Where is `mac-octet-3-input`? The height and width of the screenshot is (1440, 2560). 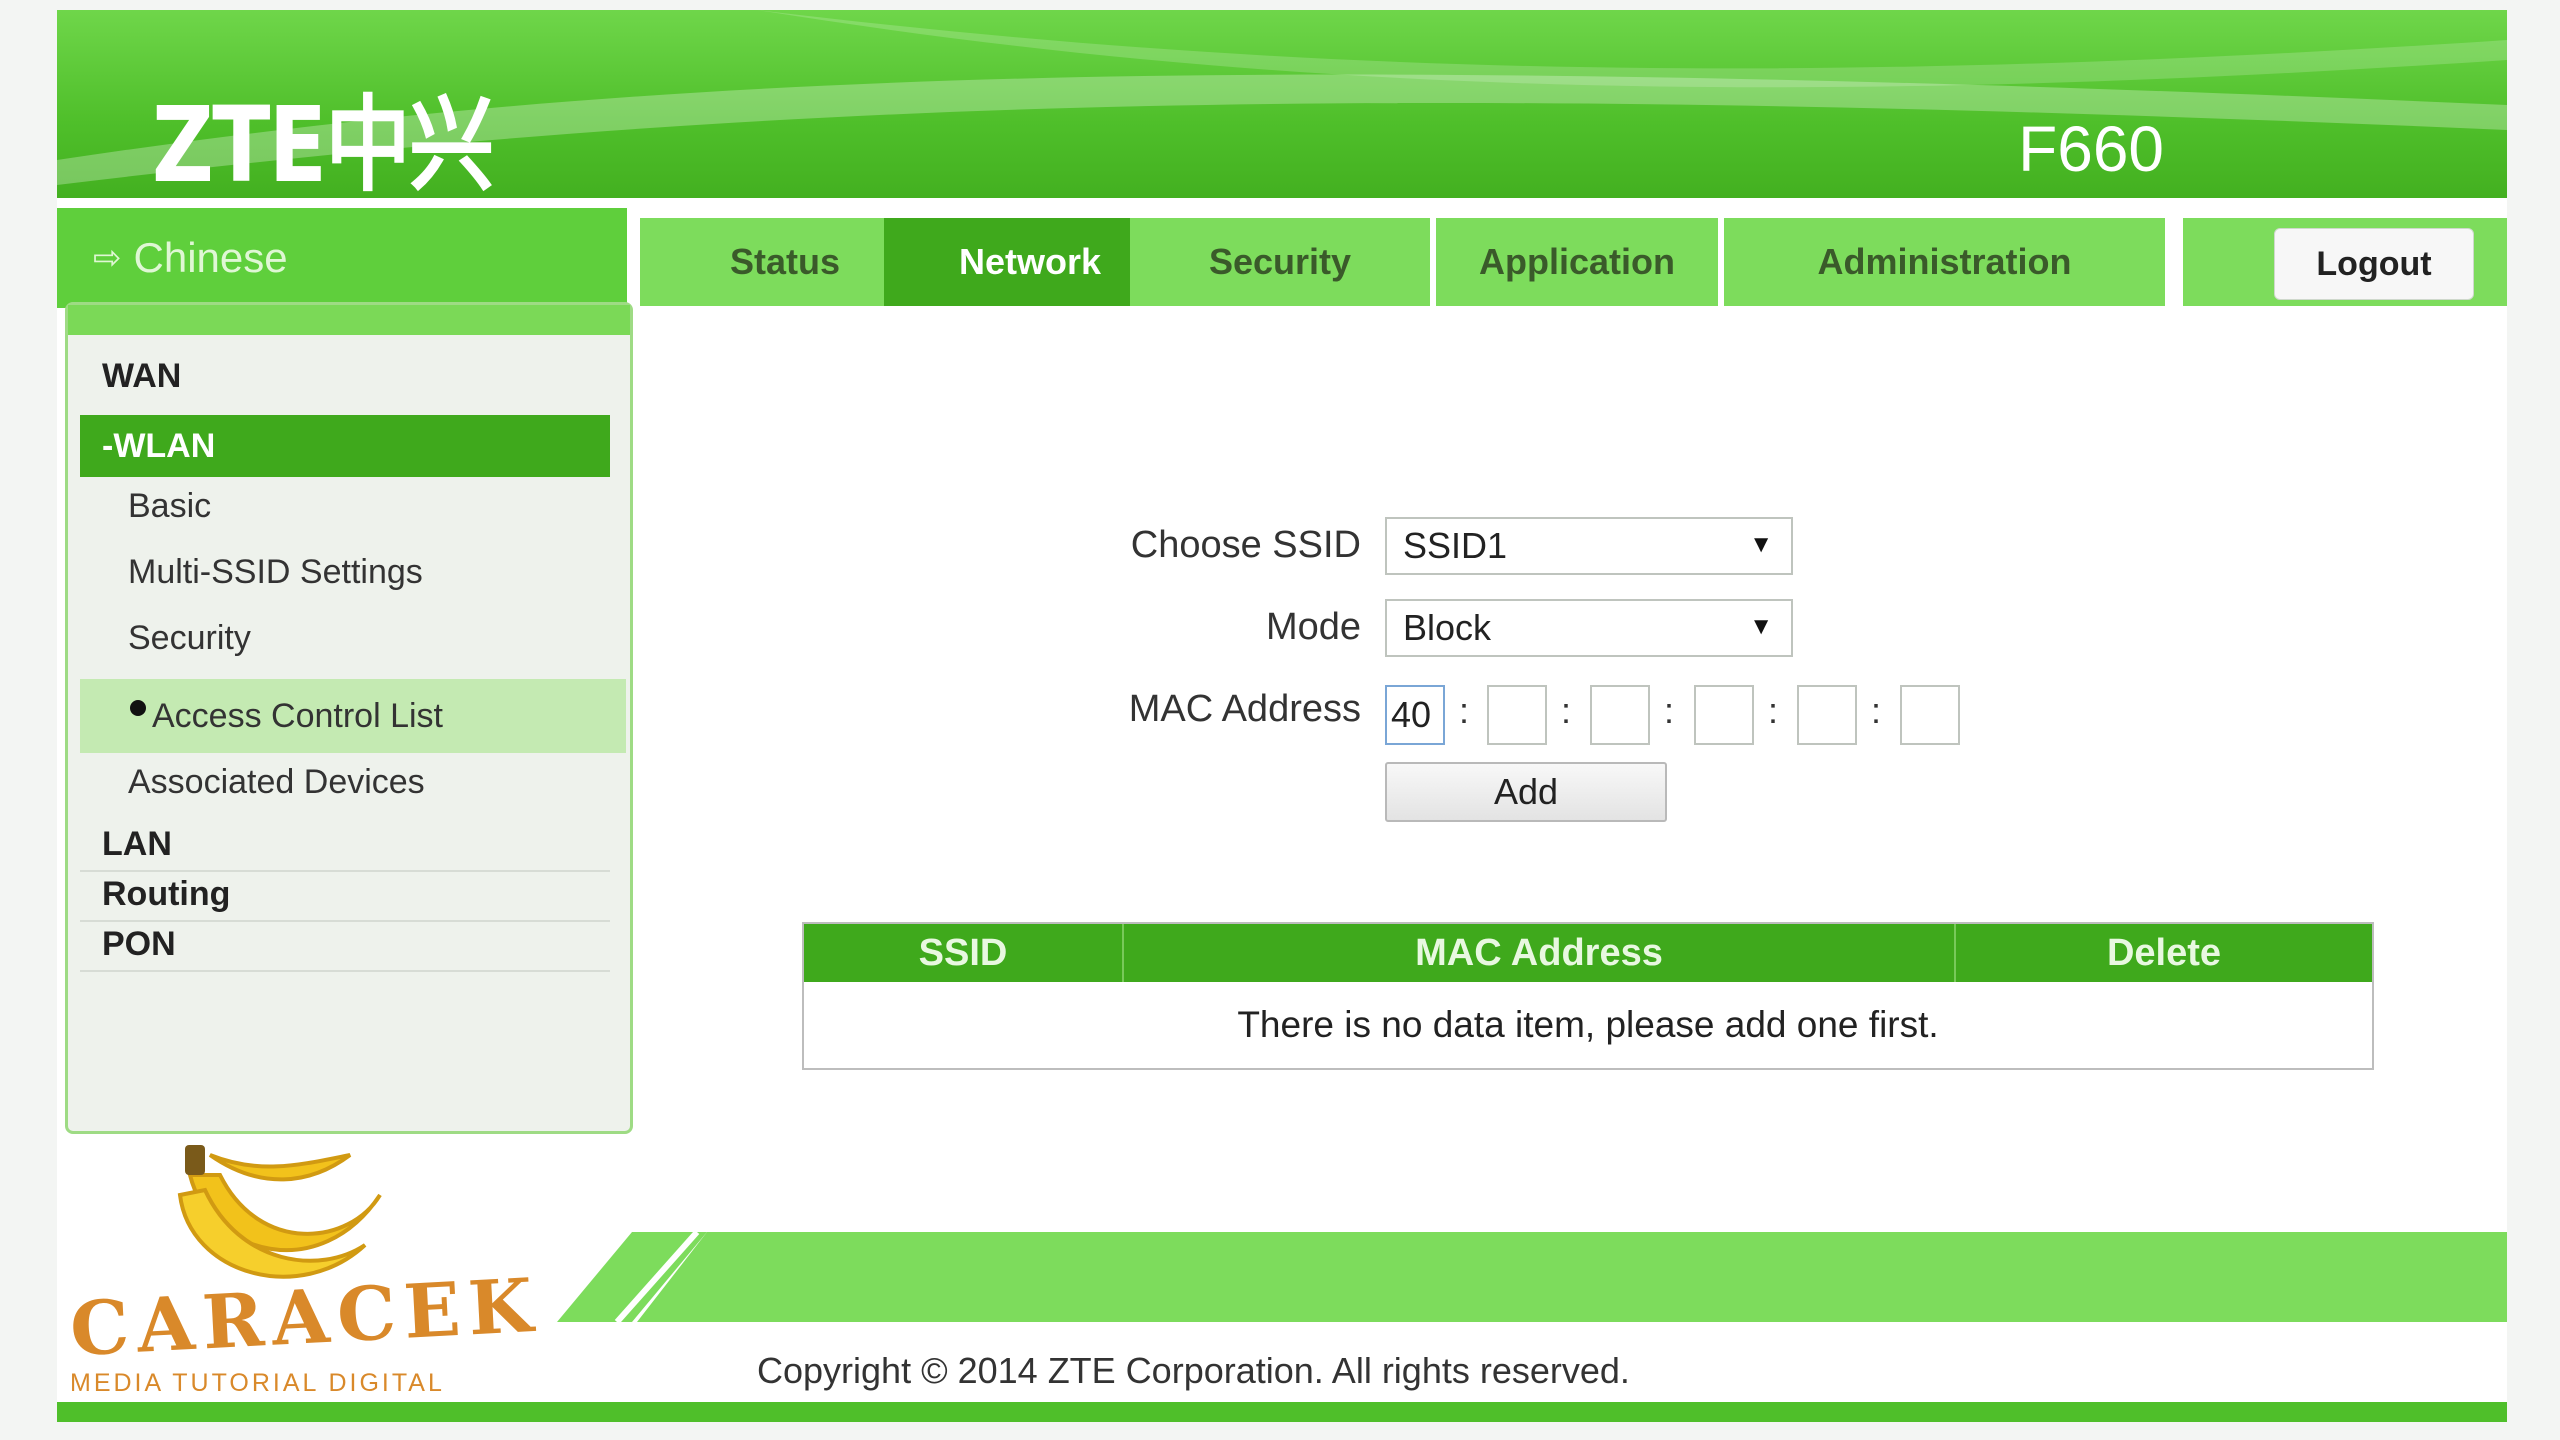
mac-octet-3-input is located at coordinates (1620, 715).